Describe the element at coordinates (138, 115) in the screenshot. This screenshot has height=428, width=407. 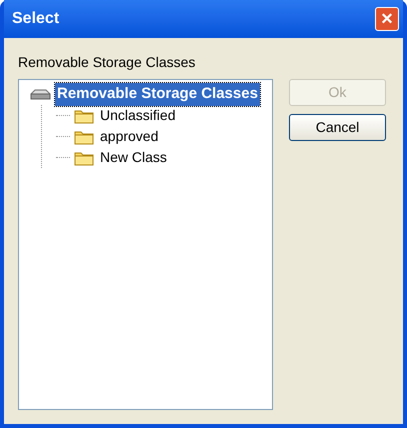
I see `tree-item: Unclassified` at that location.